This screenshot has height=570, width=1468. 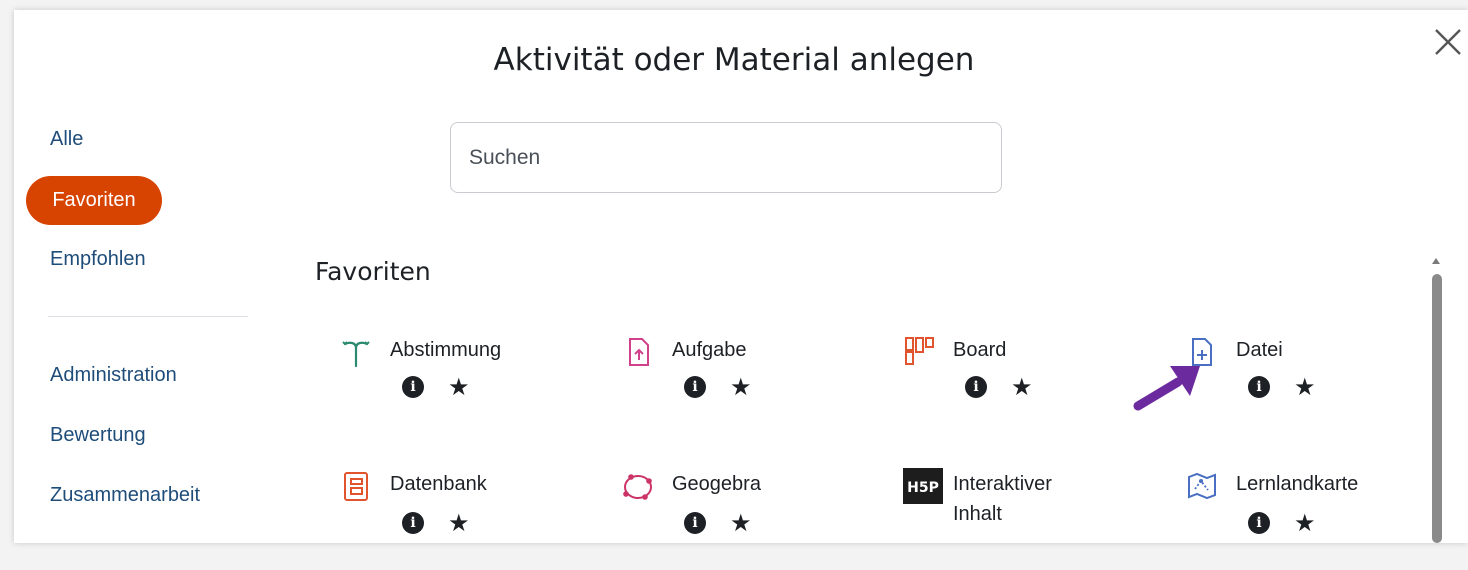 What do you see at coordinates (125, 495) in the screenshot?
I see `sidebar-item-zusammenarbeit: Zusammenarbeit` at bounding box center [125, 495].